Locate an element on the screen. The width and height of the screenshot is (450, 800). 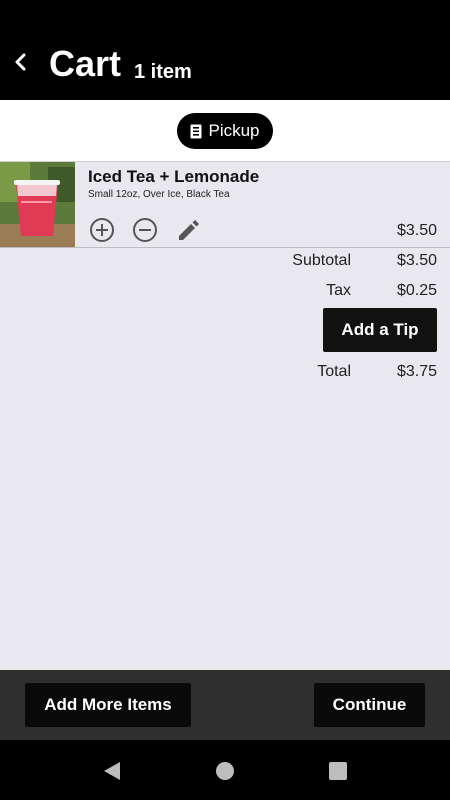
nav-back-icon is located at coordinates (112, 771).